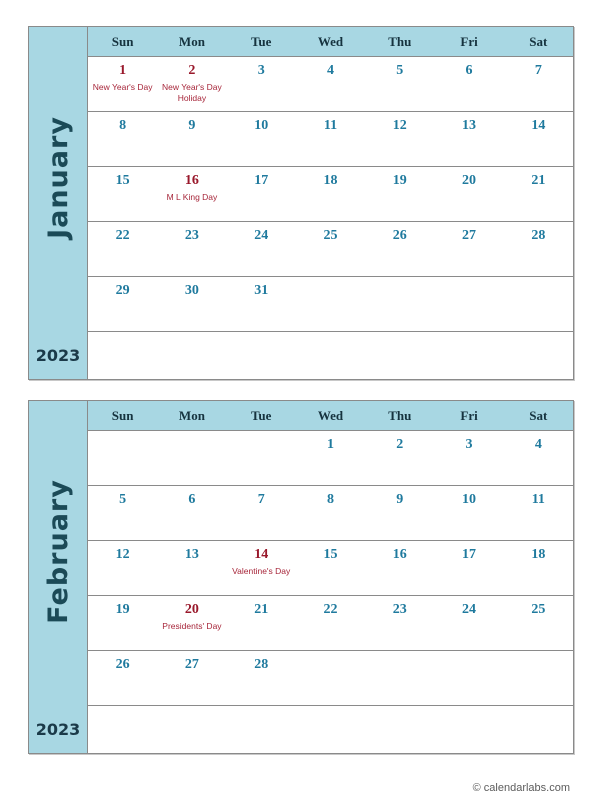 This screenshot has width=600, height=808. I want to click on day-number: 6, so click(469, 70).